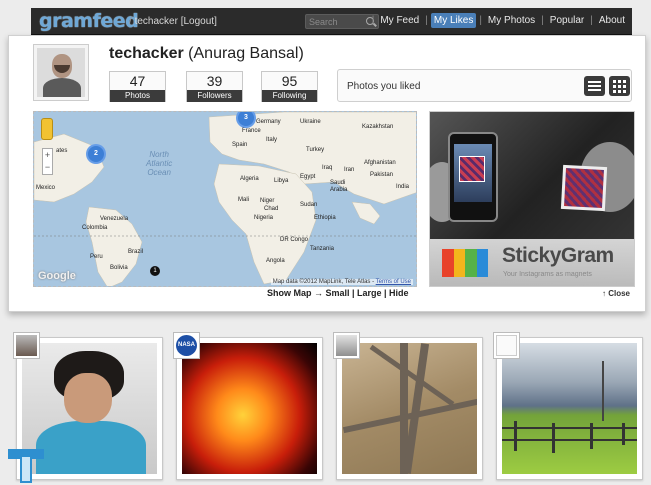  What do you see at coordinates (272, 140) in the screenshot?
I see `map-label: Italy` at bounding box center [272, 140].